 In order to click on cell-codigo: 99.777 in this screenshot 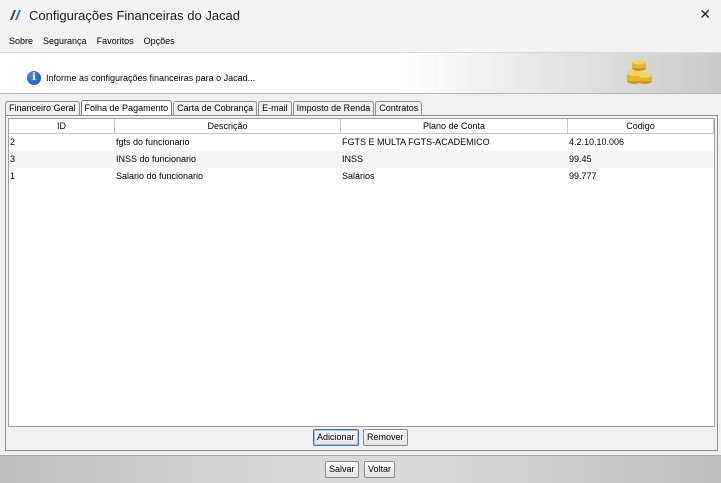, I will do `click(583, 176)`.